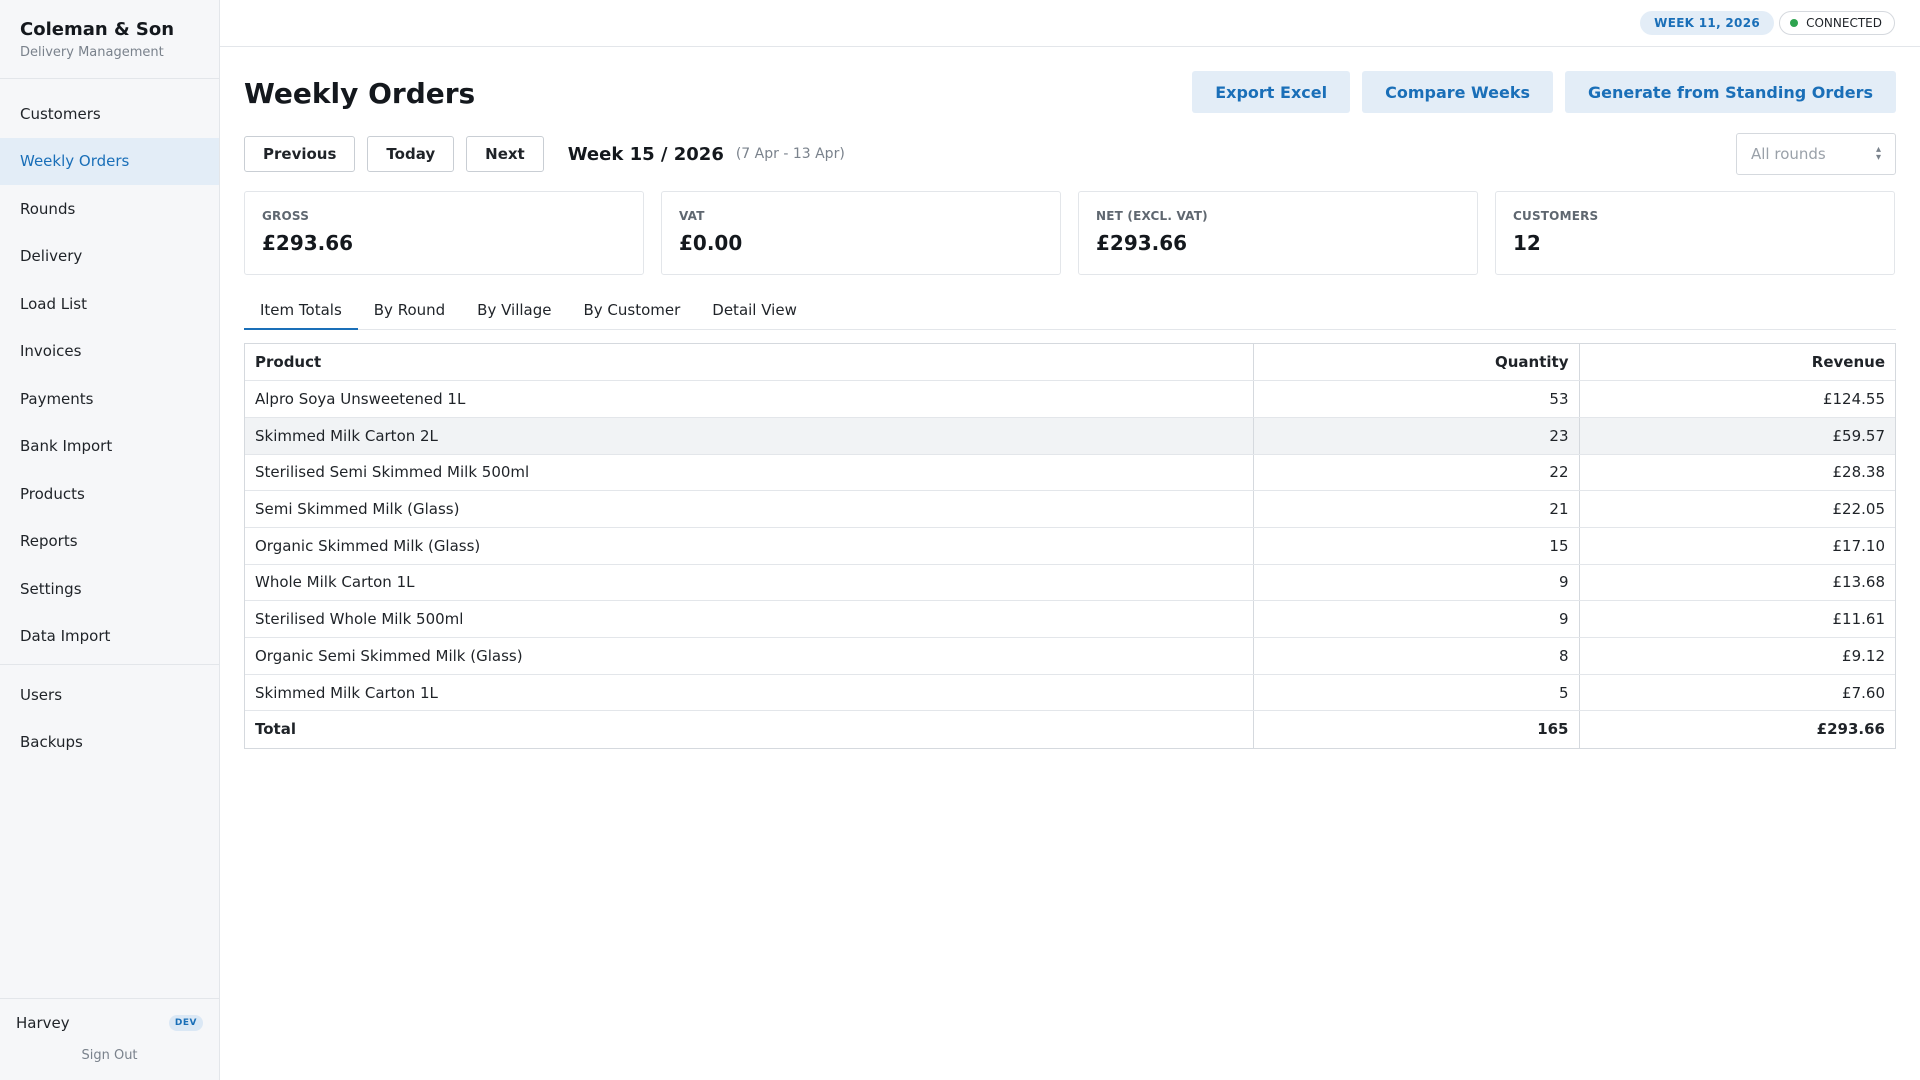 This screenshot has width=1920, height=1080. Describe the element at coordinates (749, 473) in the screenshot. I see `cell-product: Sterilised Semi Skimmed Milk 500ml` at that location.